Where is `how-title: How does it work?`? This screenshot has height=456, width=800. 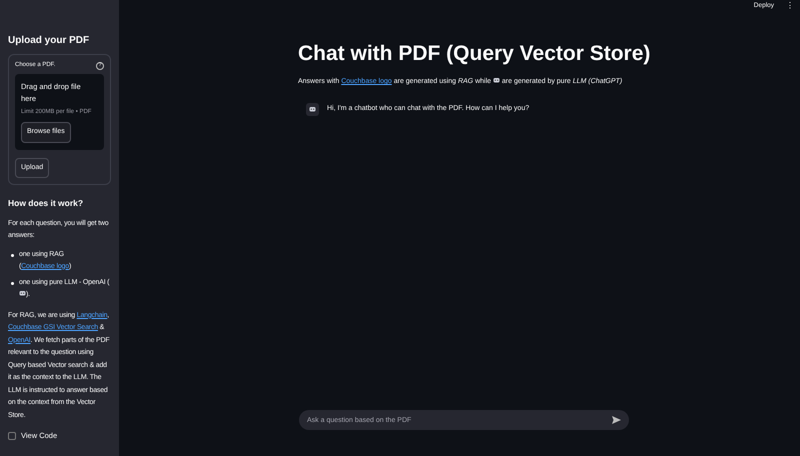 how-title: How does it work? is located at coordinates (46, 203).